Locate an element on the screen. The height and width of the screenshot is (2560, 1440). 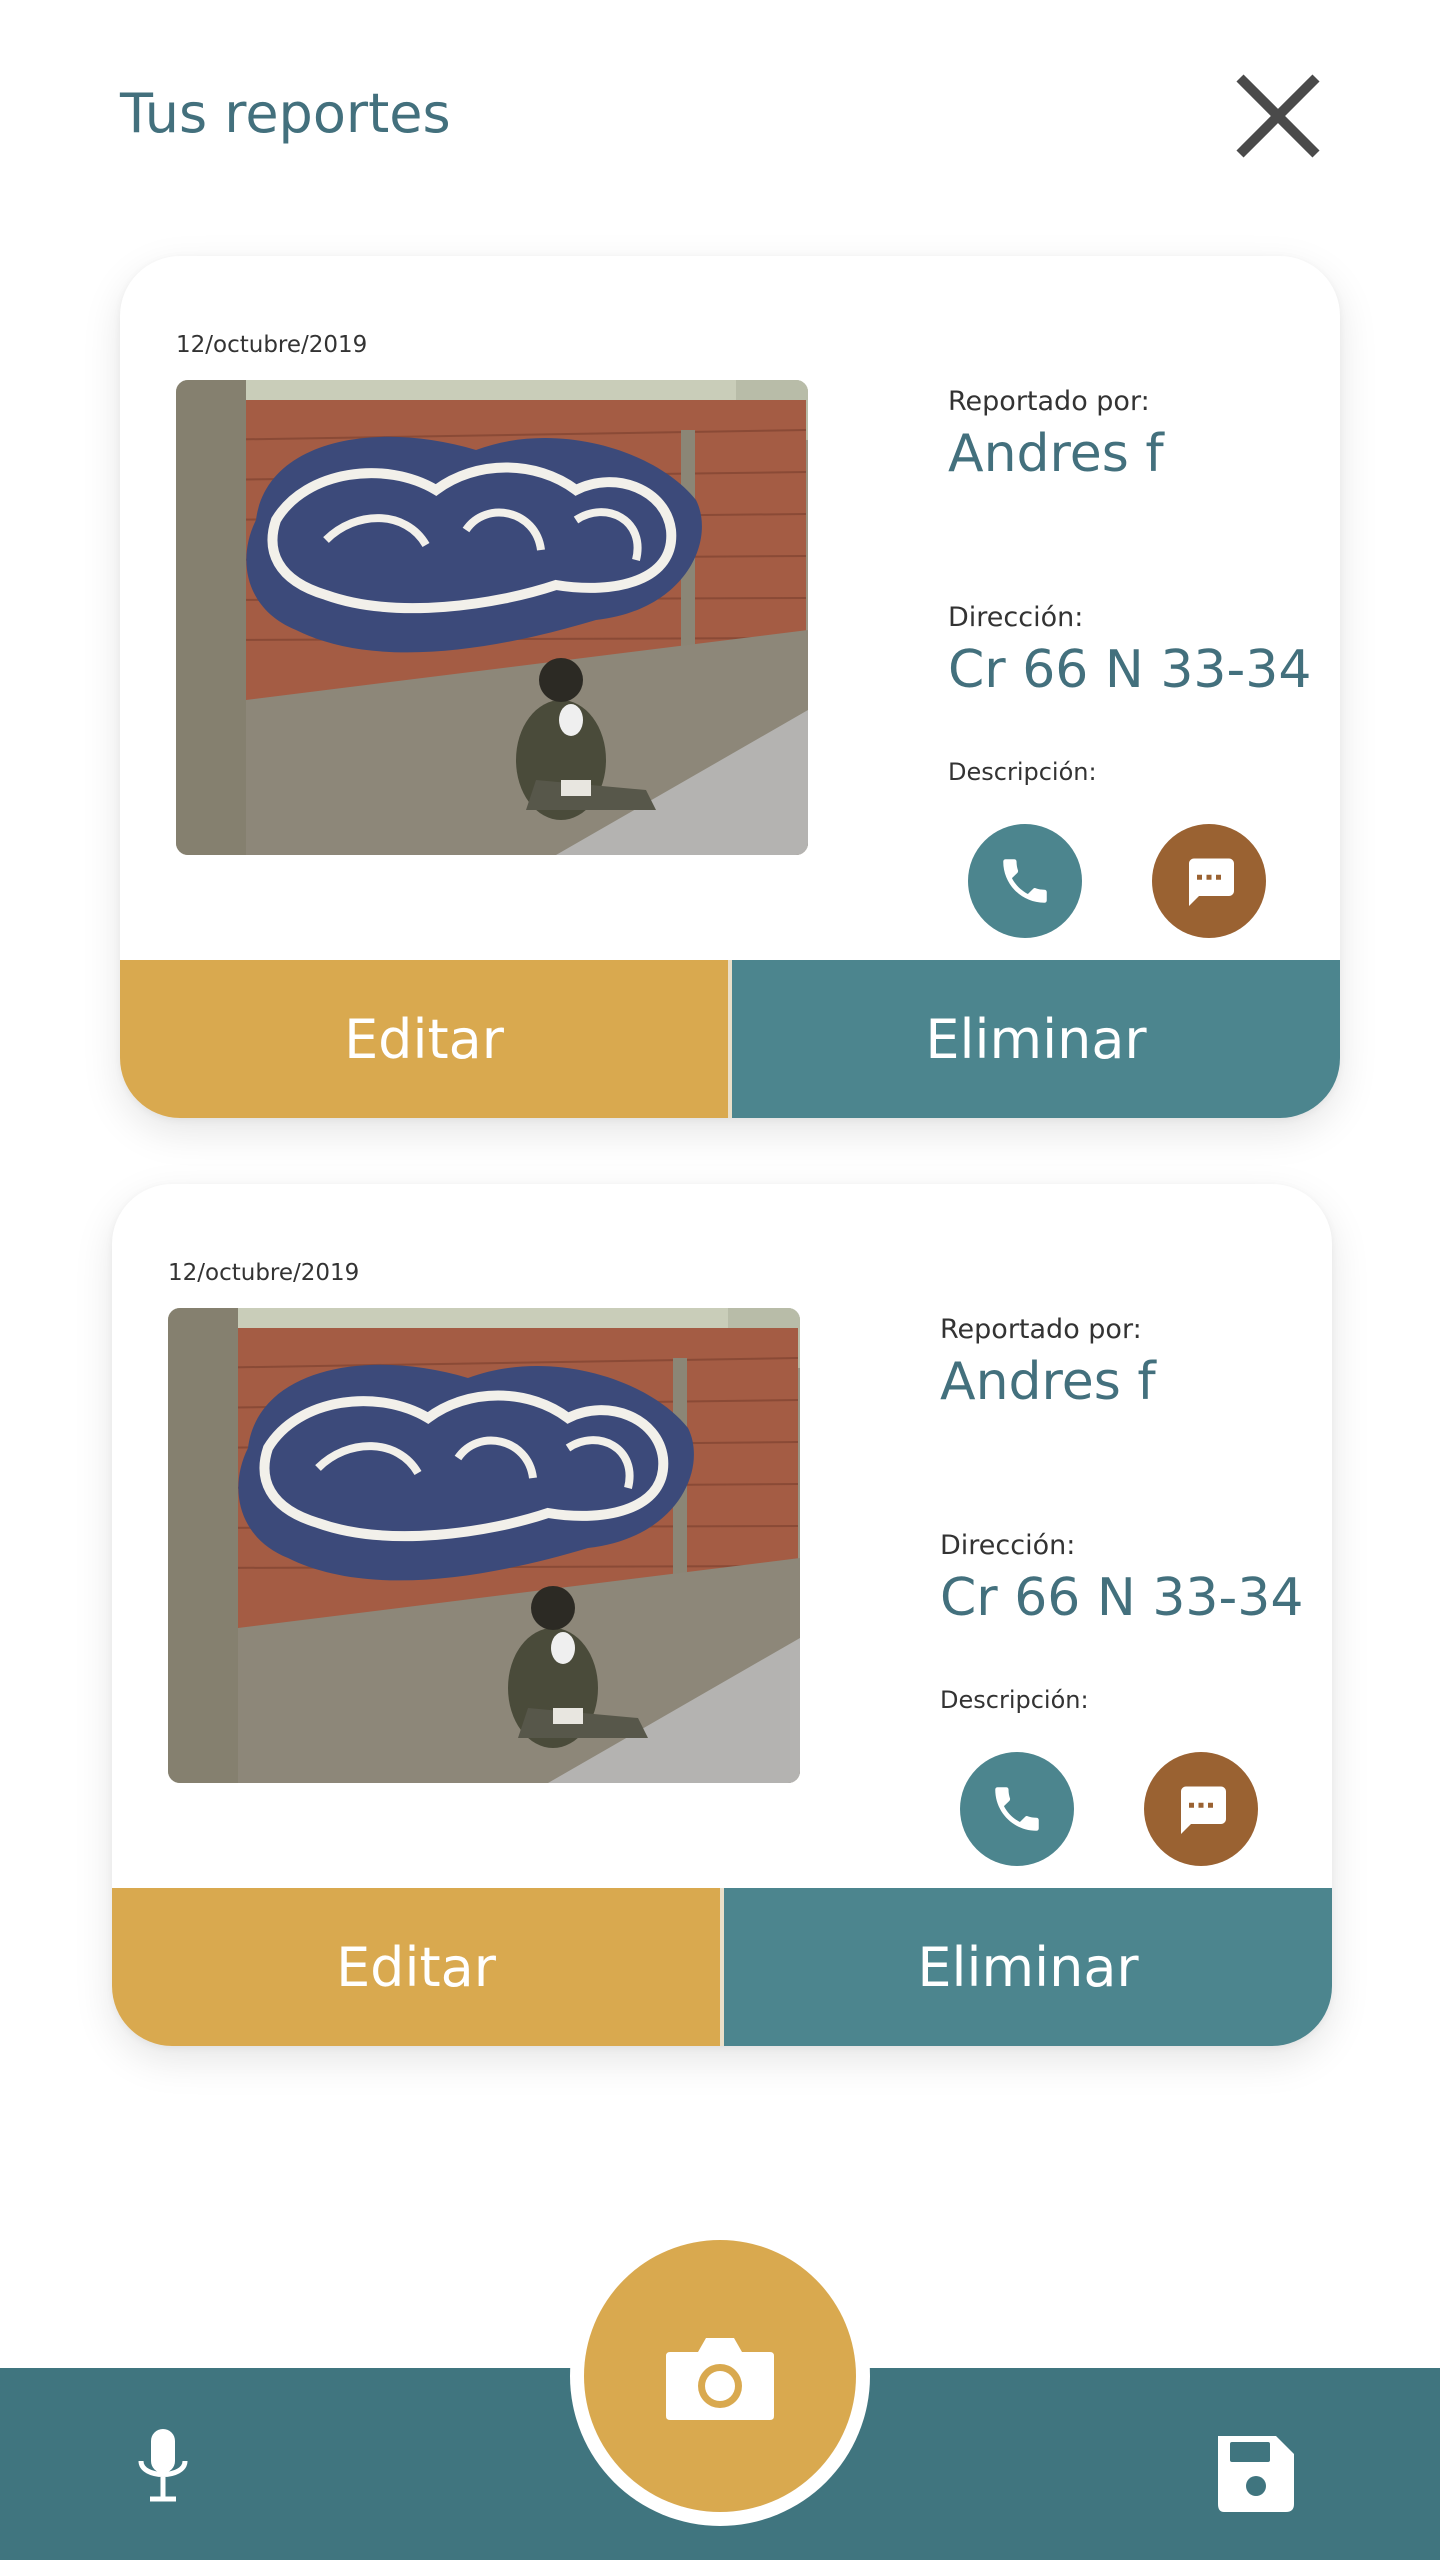
close-icon is located at coordinates (1278, 116).